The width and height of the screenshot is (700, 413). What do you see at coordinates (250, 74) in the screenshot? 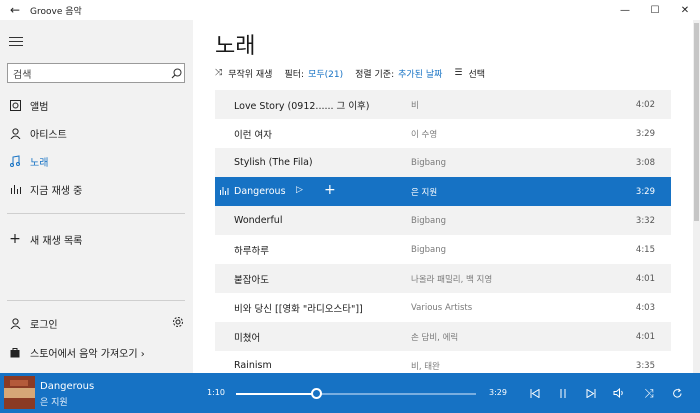
I see `shuffle-label: 무작위 재생` at bounding box center [250, 74].